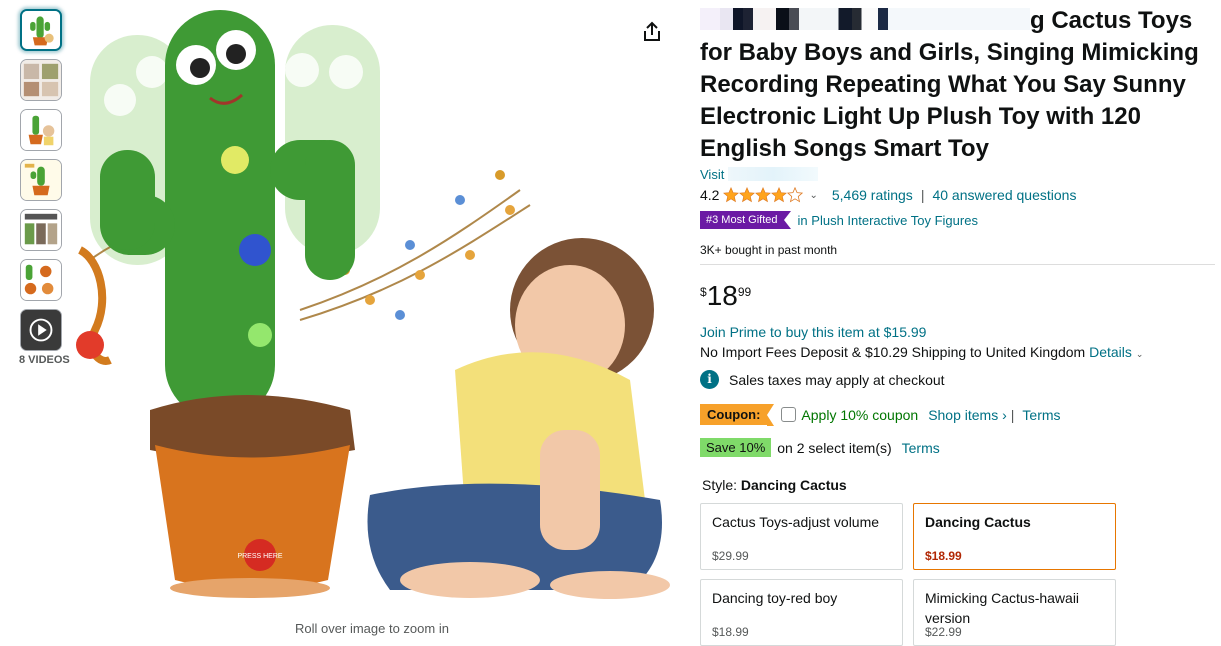 The height and width of the screenshot is (646, 1221). What do you see at coordinates (1004, 195) in the screenshot?
I see `answered-questions-link: 40 answered questions` at bounding box center [1004, 195].